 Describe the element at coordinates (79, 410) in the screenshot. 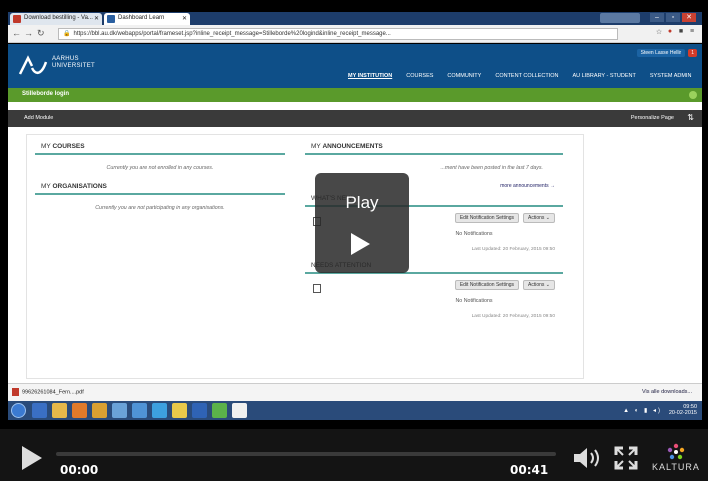

I see `media-player-icon` at that location.